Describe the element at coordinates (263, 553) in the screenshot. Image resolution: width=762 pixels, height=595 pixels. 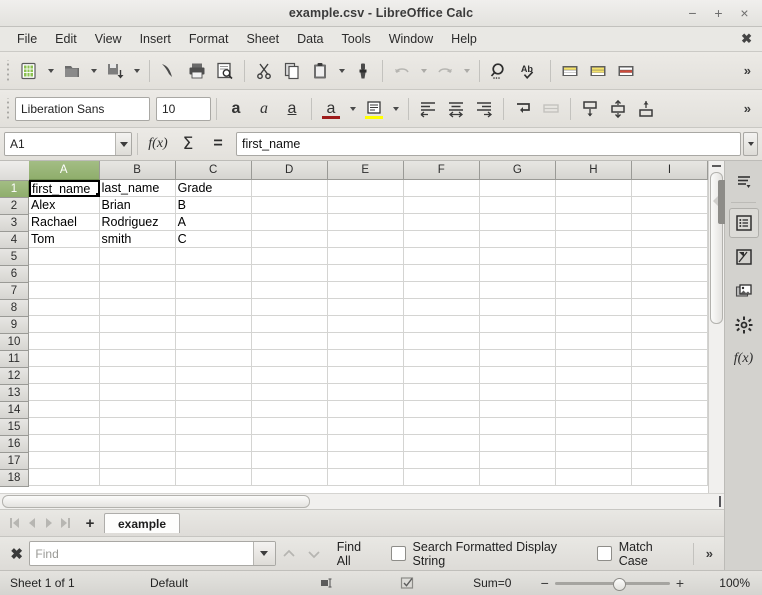
I see `find-history-dropdown-button` at that location.